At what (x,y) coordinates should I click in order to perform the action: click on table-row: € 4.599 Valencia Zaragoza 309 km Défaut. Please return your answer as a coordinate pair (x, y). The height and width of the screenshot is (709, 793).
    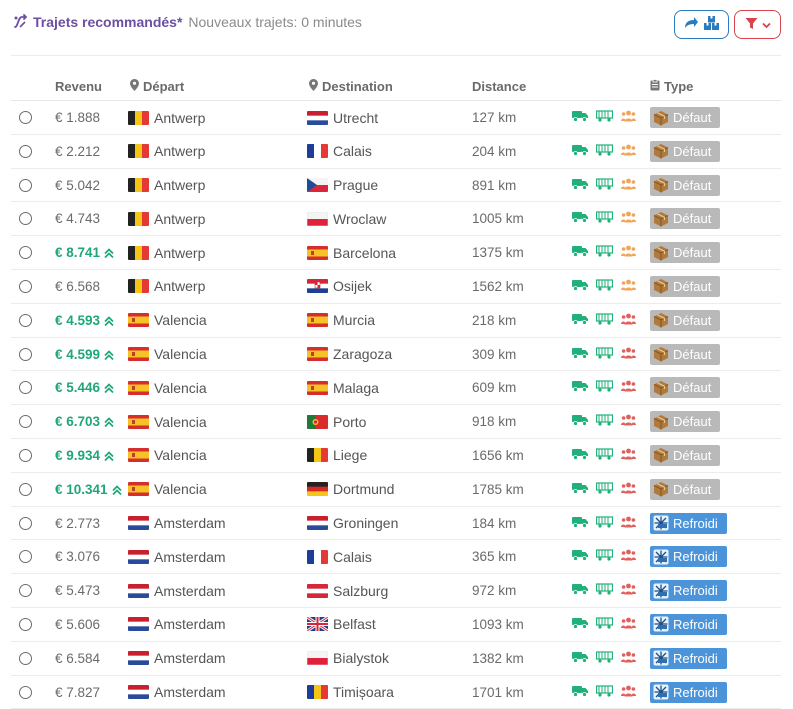
    Looking at the image, I should click on (396, 355).